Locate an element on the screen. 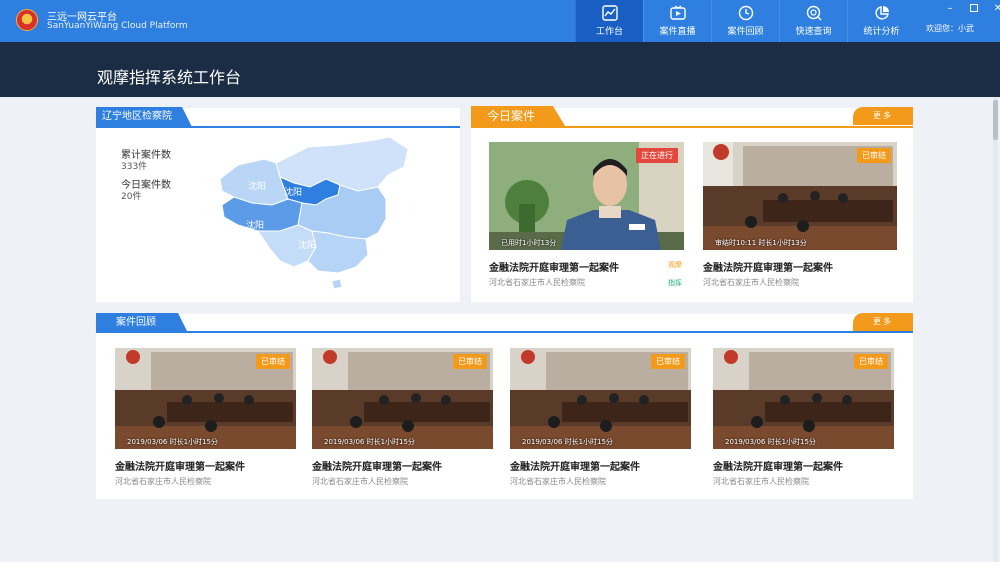  minimize-icon: – is located at coordinates (950, 8).